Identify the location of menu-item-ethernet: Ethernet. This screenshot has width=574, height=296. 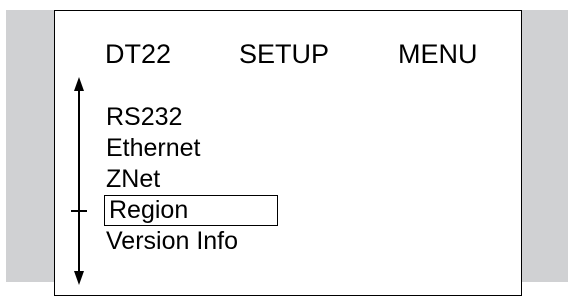
(214, 148).